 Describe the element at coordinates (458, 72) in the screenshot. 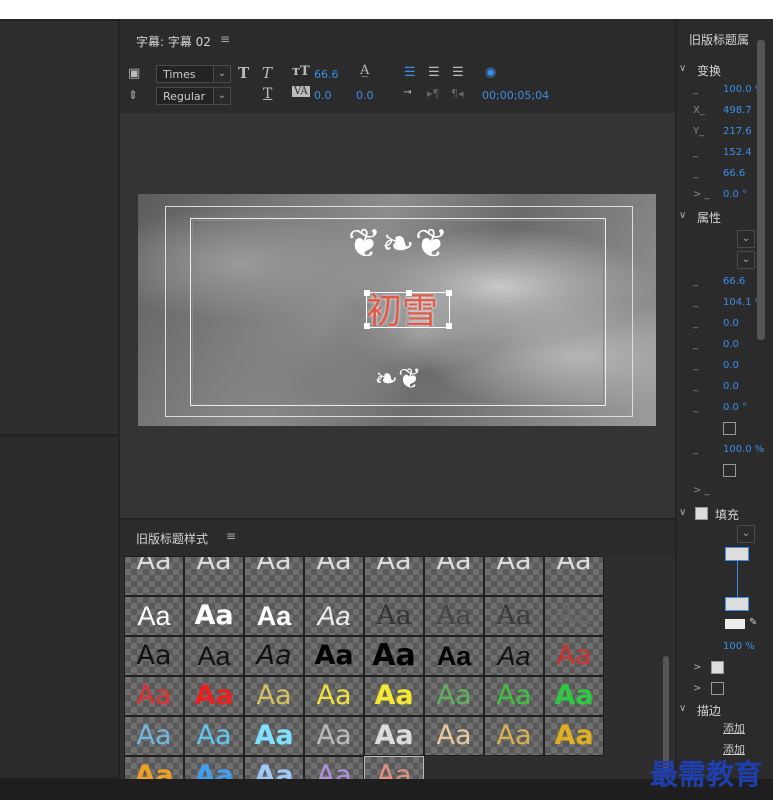

I see `align-right-icon: ☰` at that location.